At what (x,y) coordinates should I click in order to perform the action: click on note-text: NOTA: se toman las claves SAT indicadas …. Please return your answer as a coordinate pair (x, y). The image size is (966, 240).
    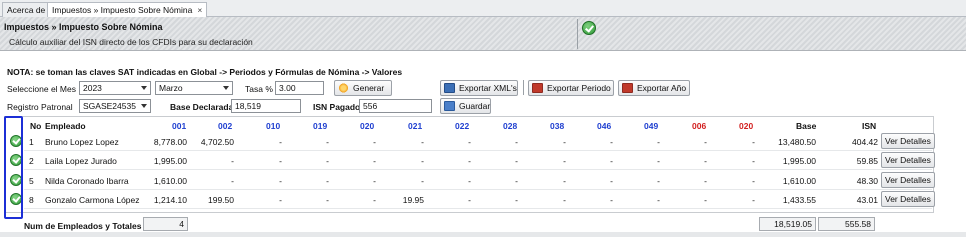
    Looking at the image, I should click on (205, 72).